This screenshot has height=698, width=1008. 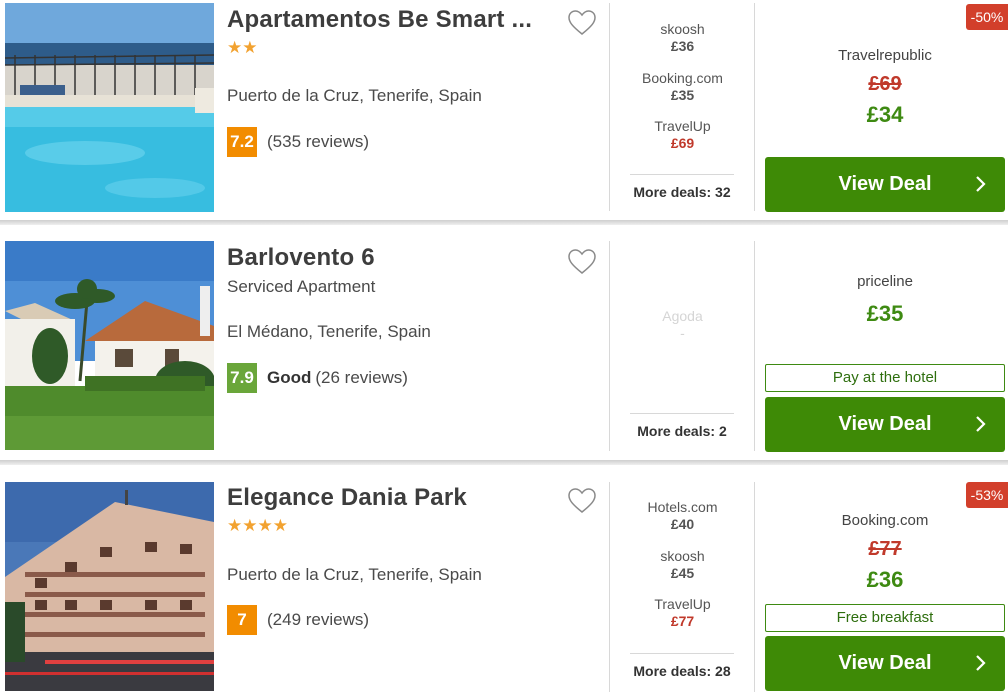 What do you see at coordinates (682, 78) in the screenshot?
I see `deal-provider: Booking.com` at bounding box center [682, 78].